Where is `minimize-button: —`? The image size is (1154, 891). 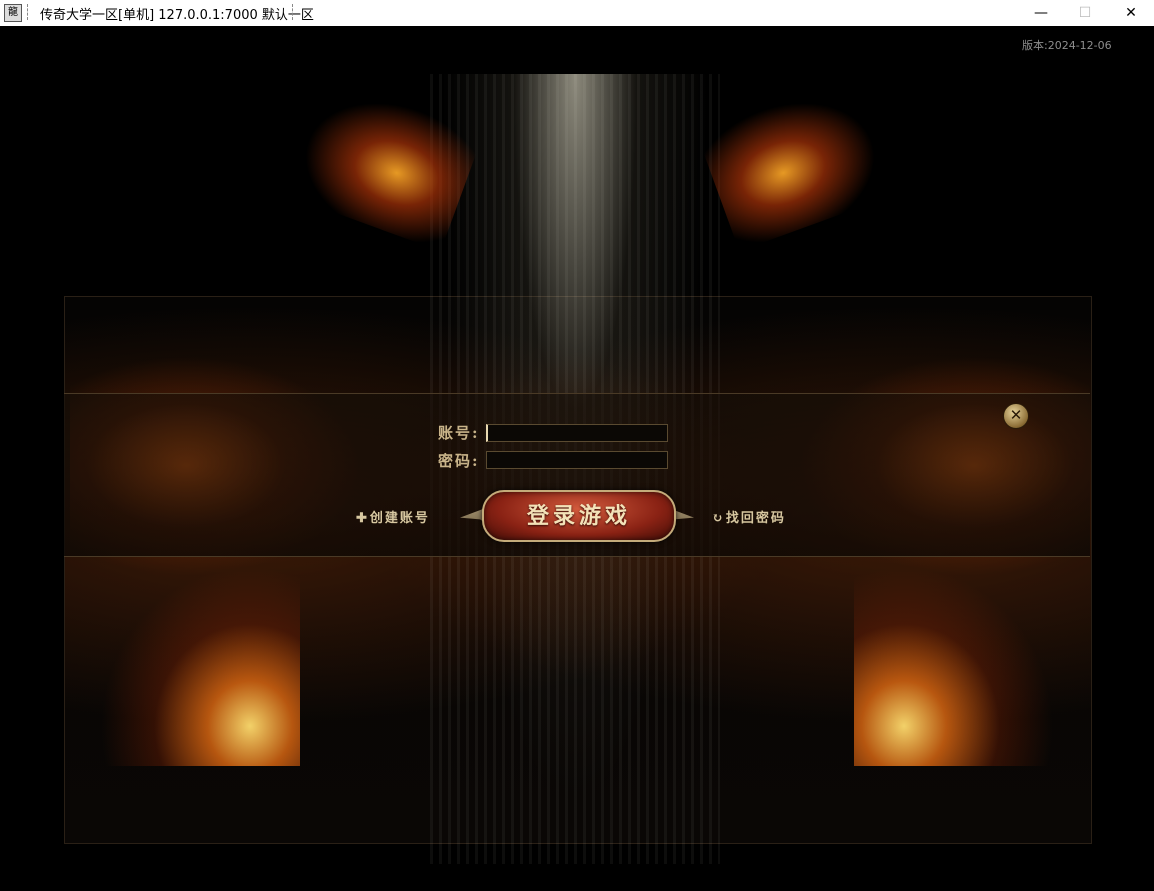
minimize-button: — is located at coordinates (1041, 13).